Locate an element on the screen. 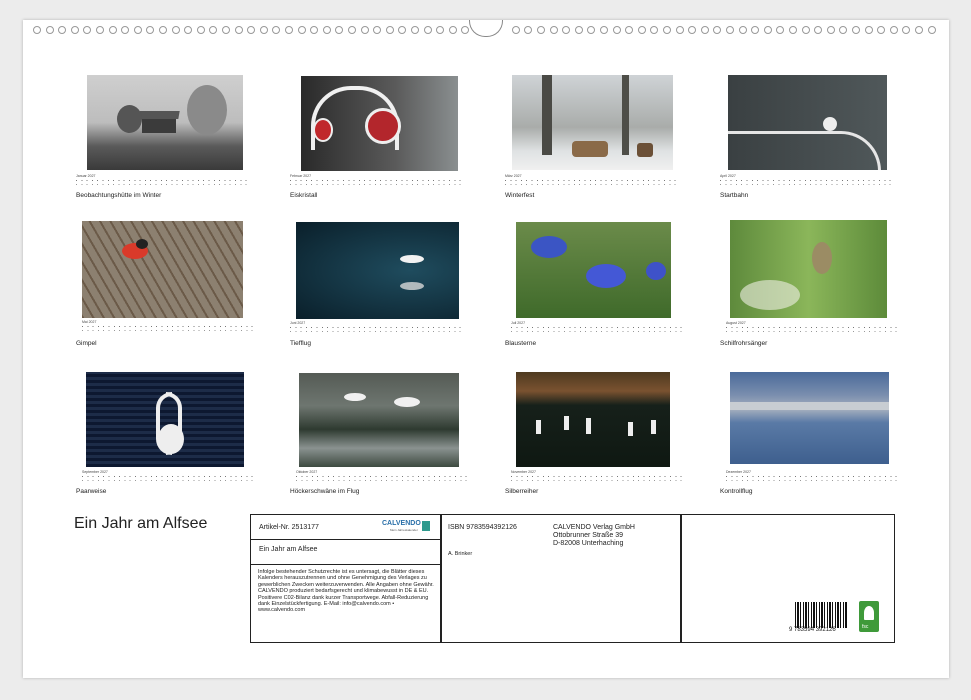 The height and width of the screenshot is (700, 971). photo-october is located at coordinates (379, 420).